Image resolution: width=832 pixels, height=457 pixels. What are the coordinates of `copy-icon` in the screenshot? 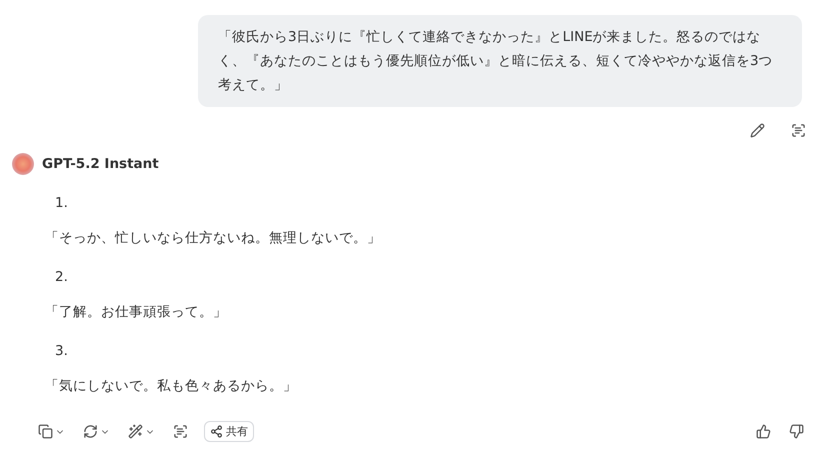 It's located at (45, 431).